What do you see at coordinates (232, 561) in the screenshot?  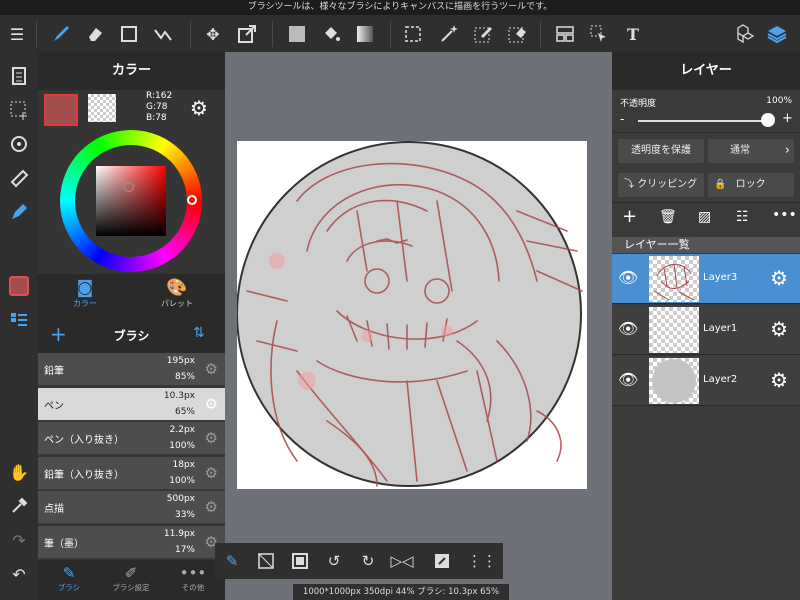 I see `snap-pen-icon: ✎` at bounding box center [232, 561].